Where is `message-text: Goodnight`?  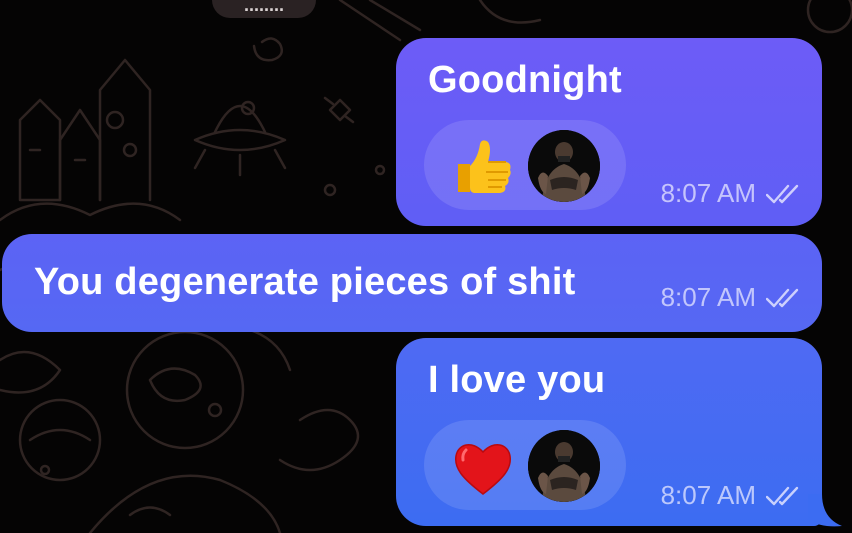
message-text: Goodnight is located at coordinates (525, 80).